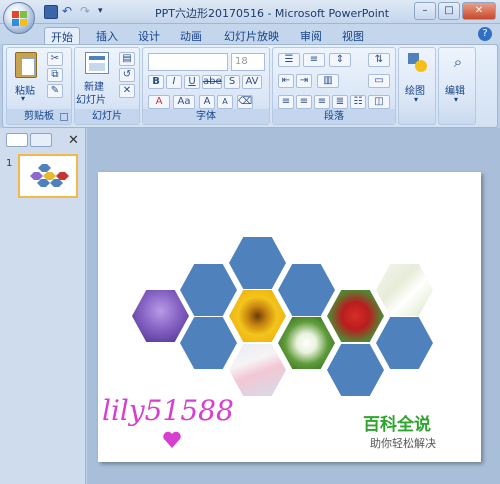  What do you see at coordinates (334, 116) in the screenshot?
I see `paragraph-group-label: 段落` at bounding box center [334, 116].